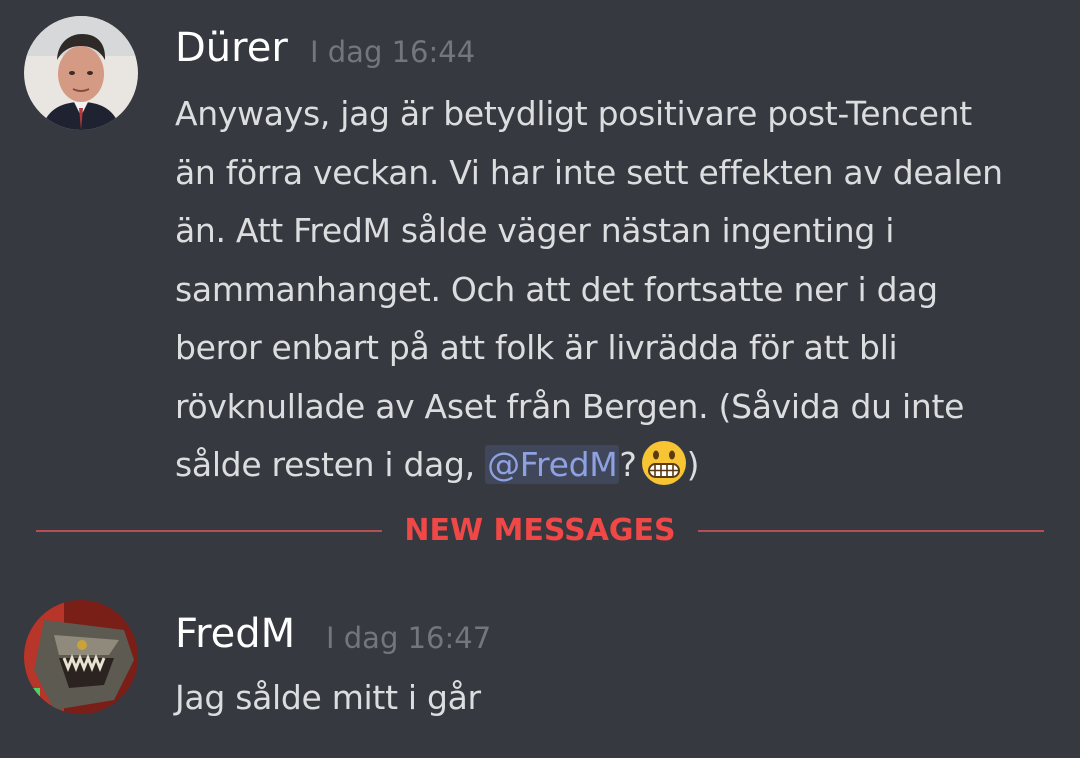 This screenshot has height=758, width=1080. I want to click on message-line: sålde resten i dag, @FredM? ), so click(589, 465).